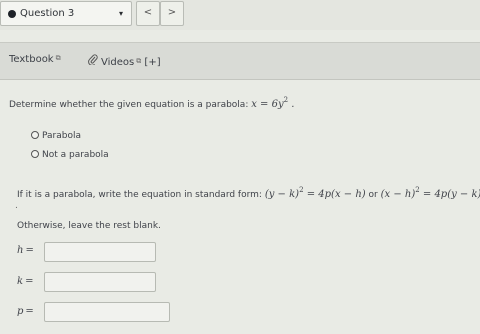  I want to click on option-label: Not a parabola, so click(75, 155).